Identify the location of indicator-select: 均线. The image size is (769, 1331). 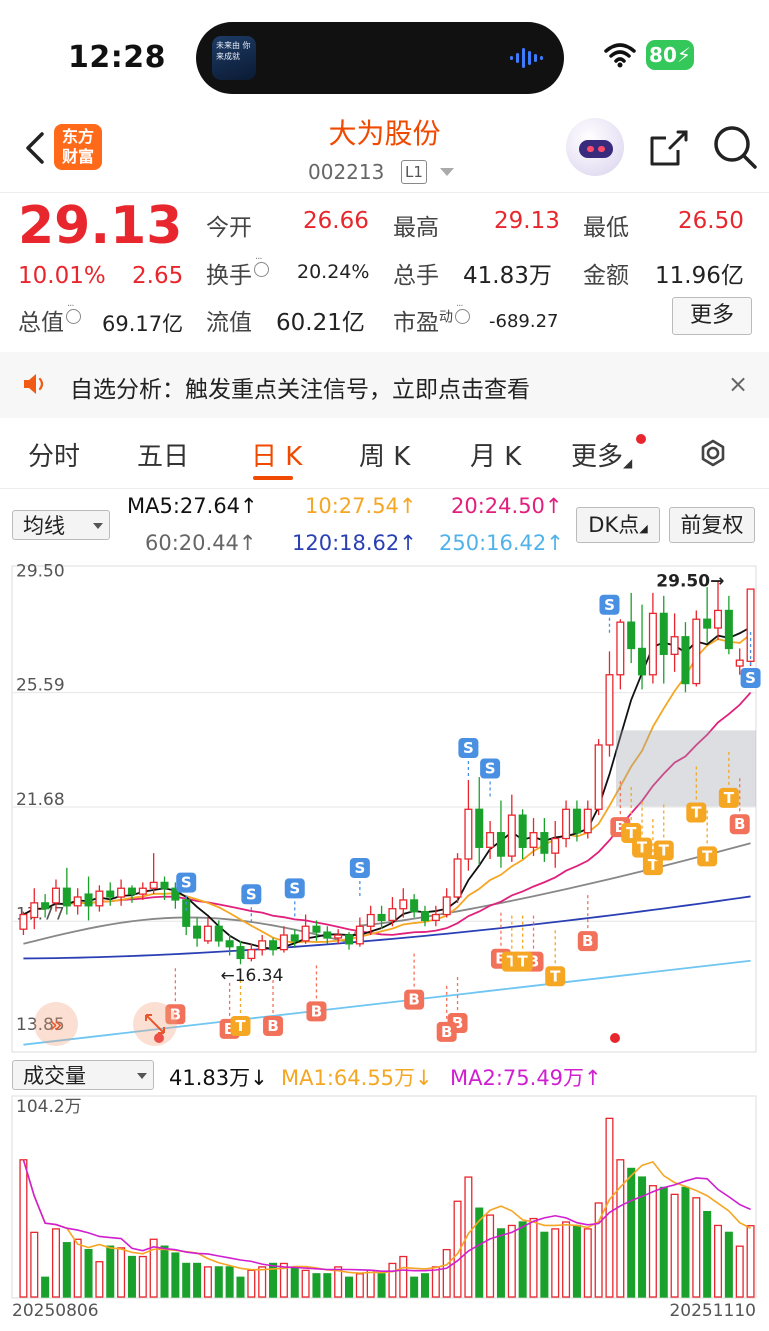
(61, 525).